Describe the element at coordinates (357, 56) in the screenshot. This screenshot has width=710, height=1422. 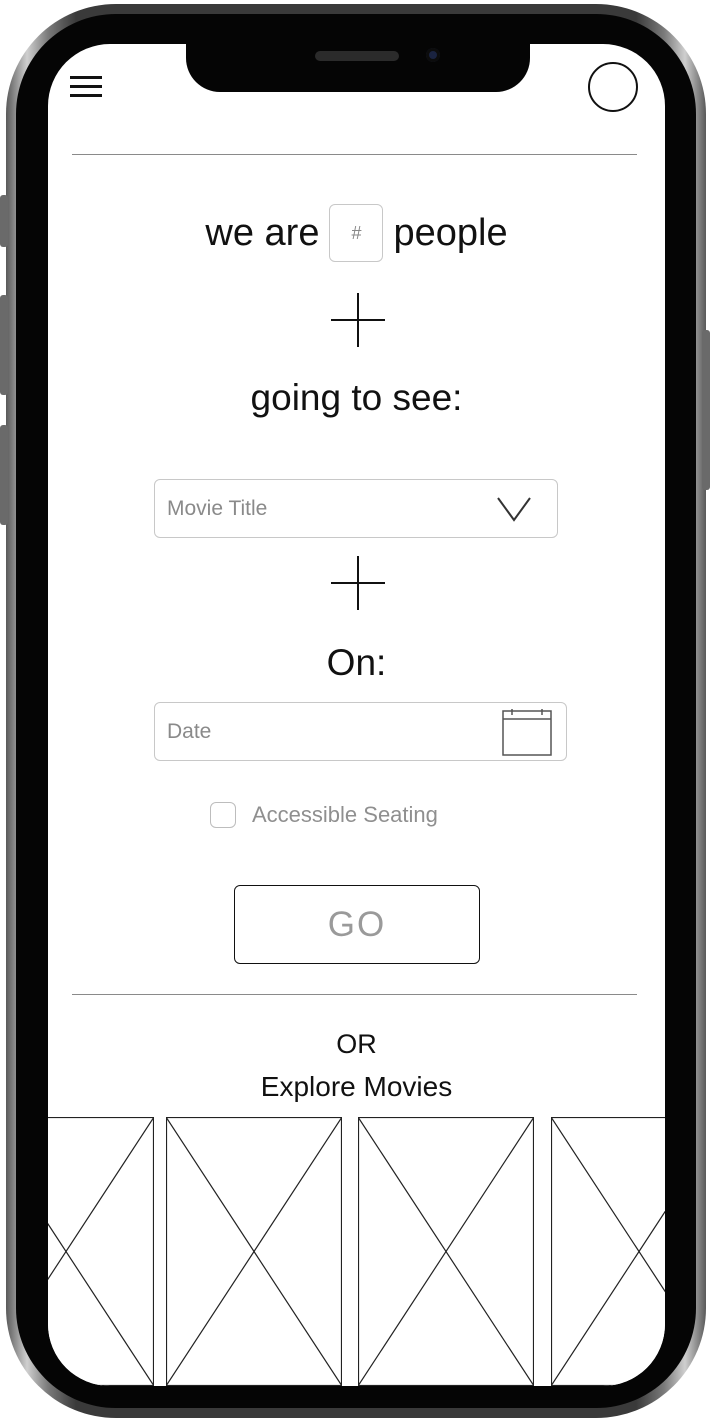
I see `speaker-grille` at that location.